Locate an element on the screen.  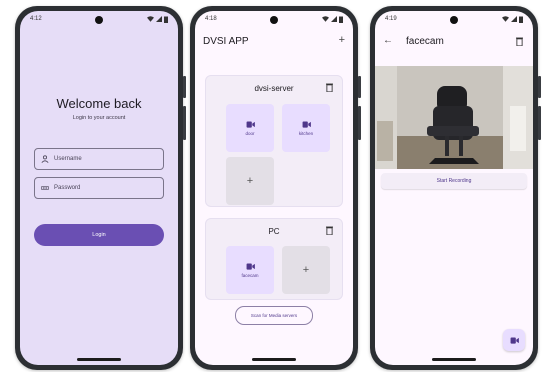
camera-label: kitchen is located at coordinates (306, 133).